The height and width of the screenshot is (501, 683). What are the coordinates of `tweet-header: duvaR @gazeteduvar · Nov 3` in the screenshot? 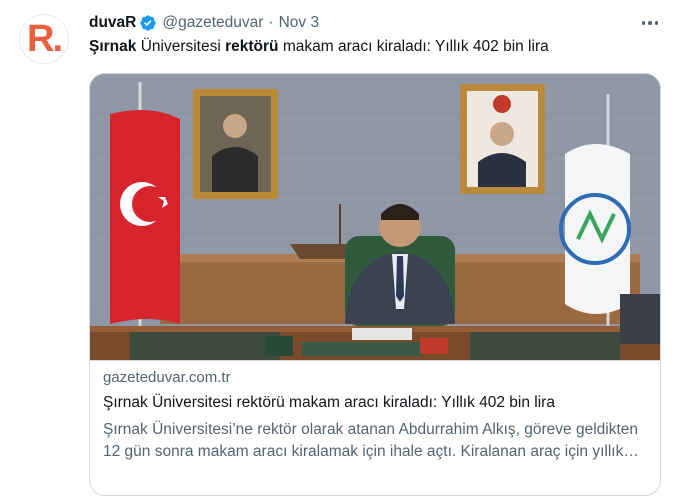 It's located at (204, 23).